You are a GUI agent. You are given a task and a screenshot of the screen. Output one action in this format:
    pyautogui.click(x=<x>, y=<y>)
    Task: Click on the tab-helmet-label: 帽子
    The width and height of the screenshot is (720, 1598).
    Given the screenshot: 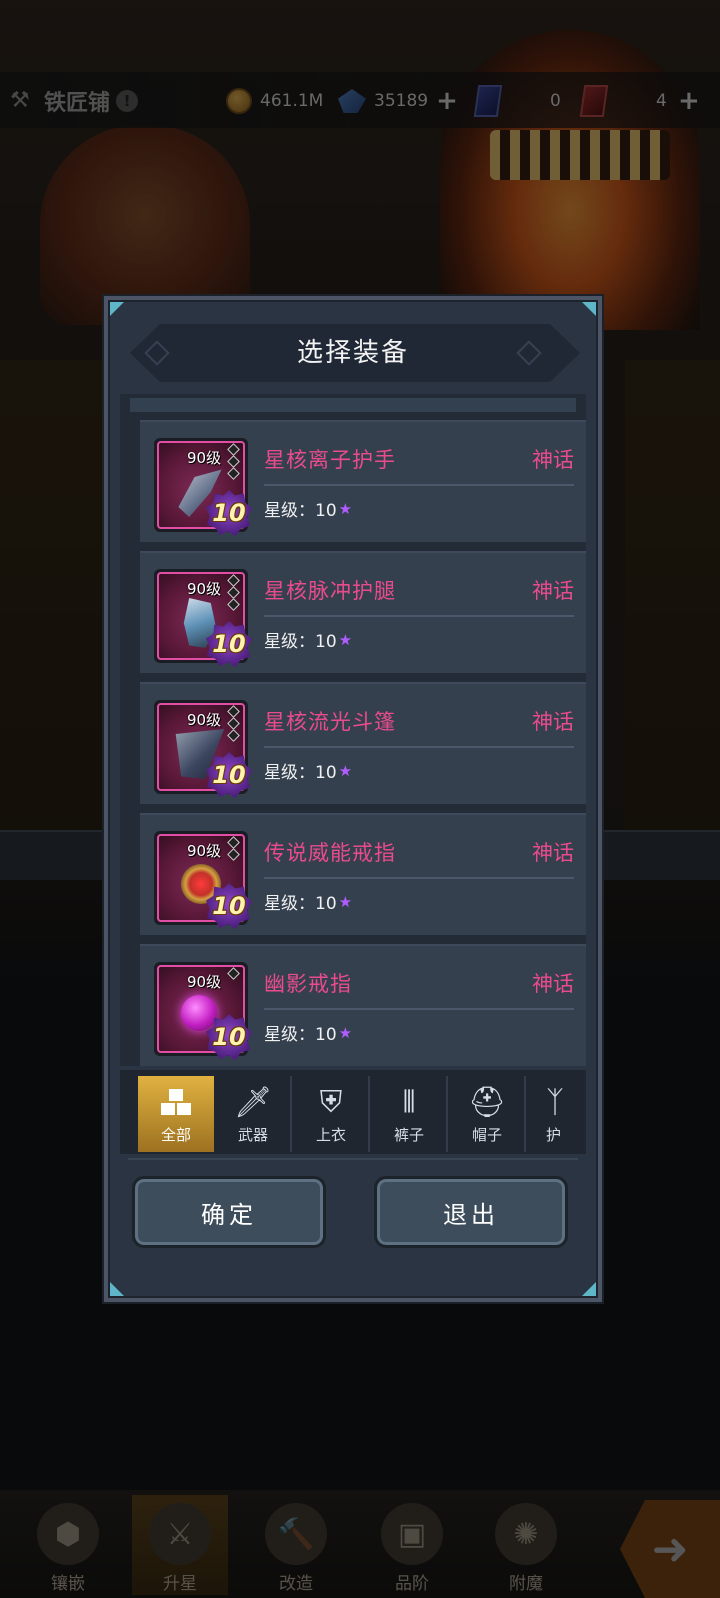 What is the action you would take?
    pyautogui.click(x=486, y=1135)
    